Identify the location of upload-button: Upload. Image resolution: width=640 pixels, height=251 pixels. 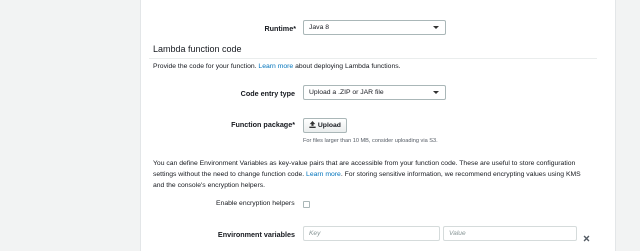
(325, 125).